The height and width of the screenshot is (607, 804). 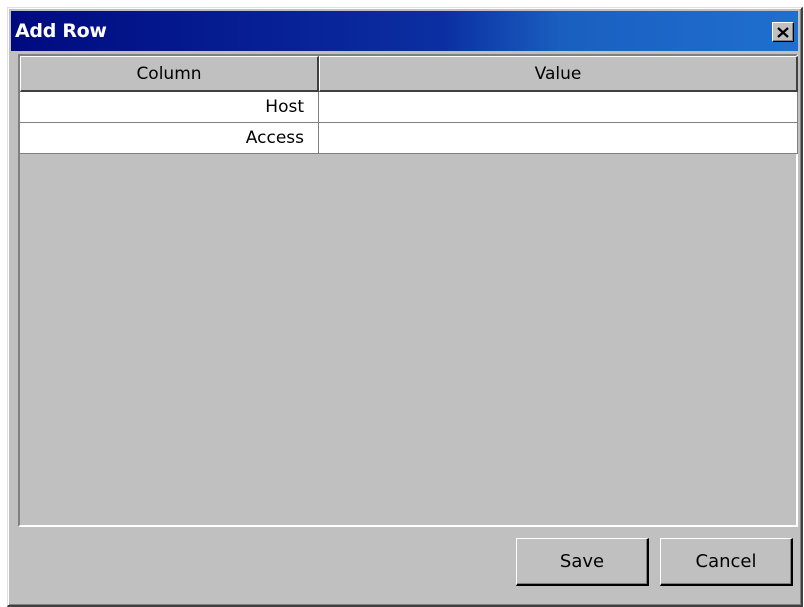 What do you see at coordinates (169, 138) in the screenshot?
I see `row-label-cell: Access` at bounding box center [169, 138].